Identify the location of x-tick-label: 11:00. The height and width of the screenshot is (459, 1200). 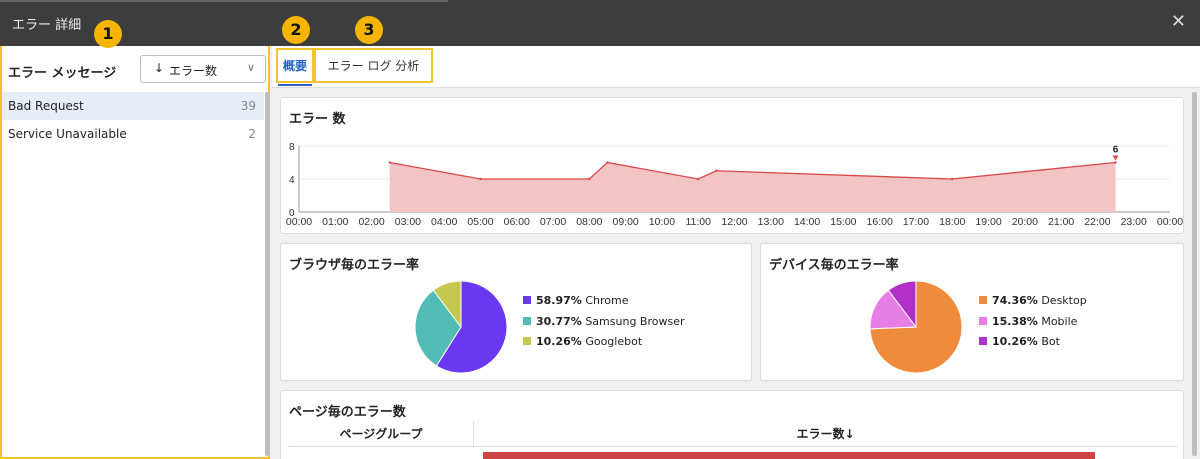
(698, 222).